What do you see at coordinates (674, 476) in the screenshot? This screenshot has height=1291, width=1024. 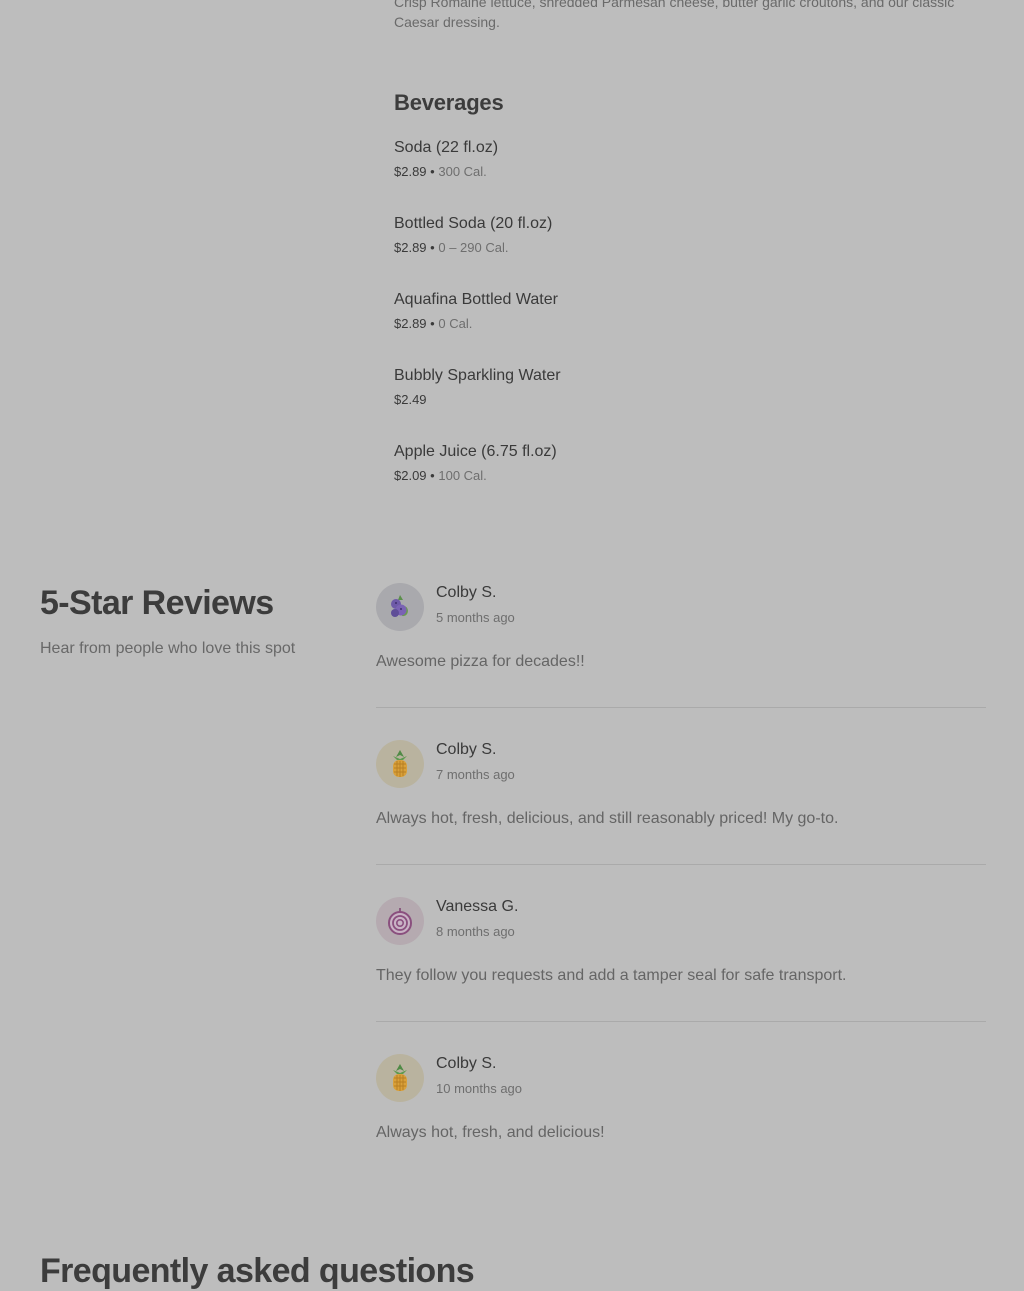 I see `menu-item-meta: $2.09 • 100 Cal.` at bounding box center [674, 476].